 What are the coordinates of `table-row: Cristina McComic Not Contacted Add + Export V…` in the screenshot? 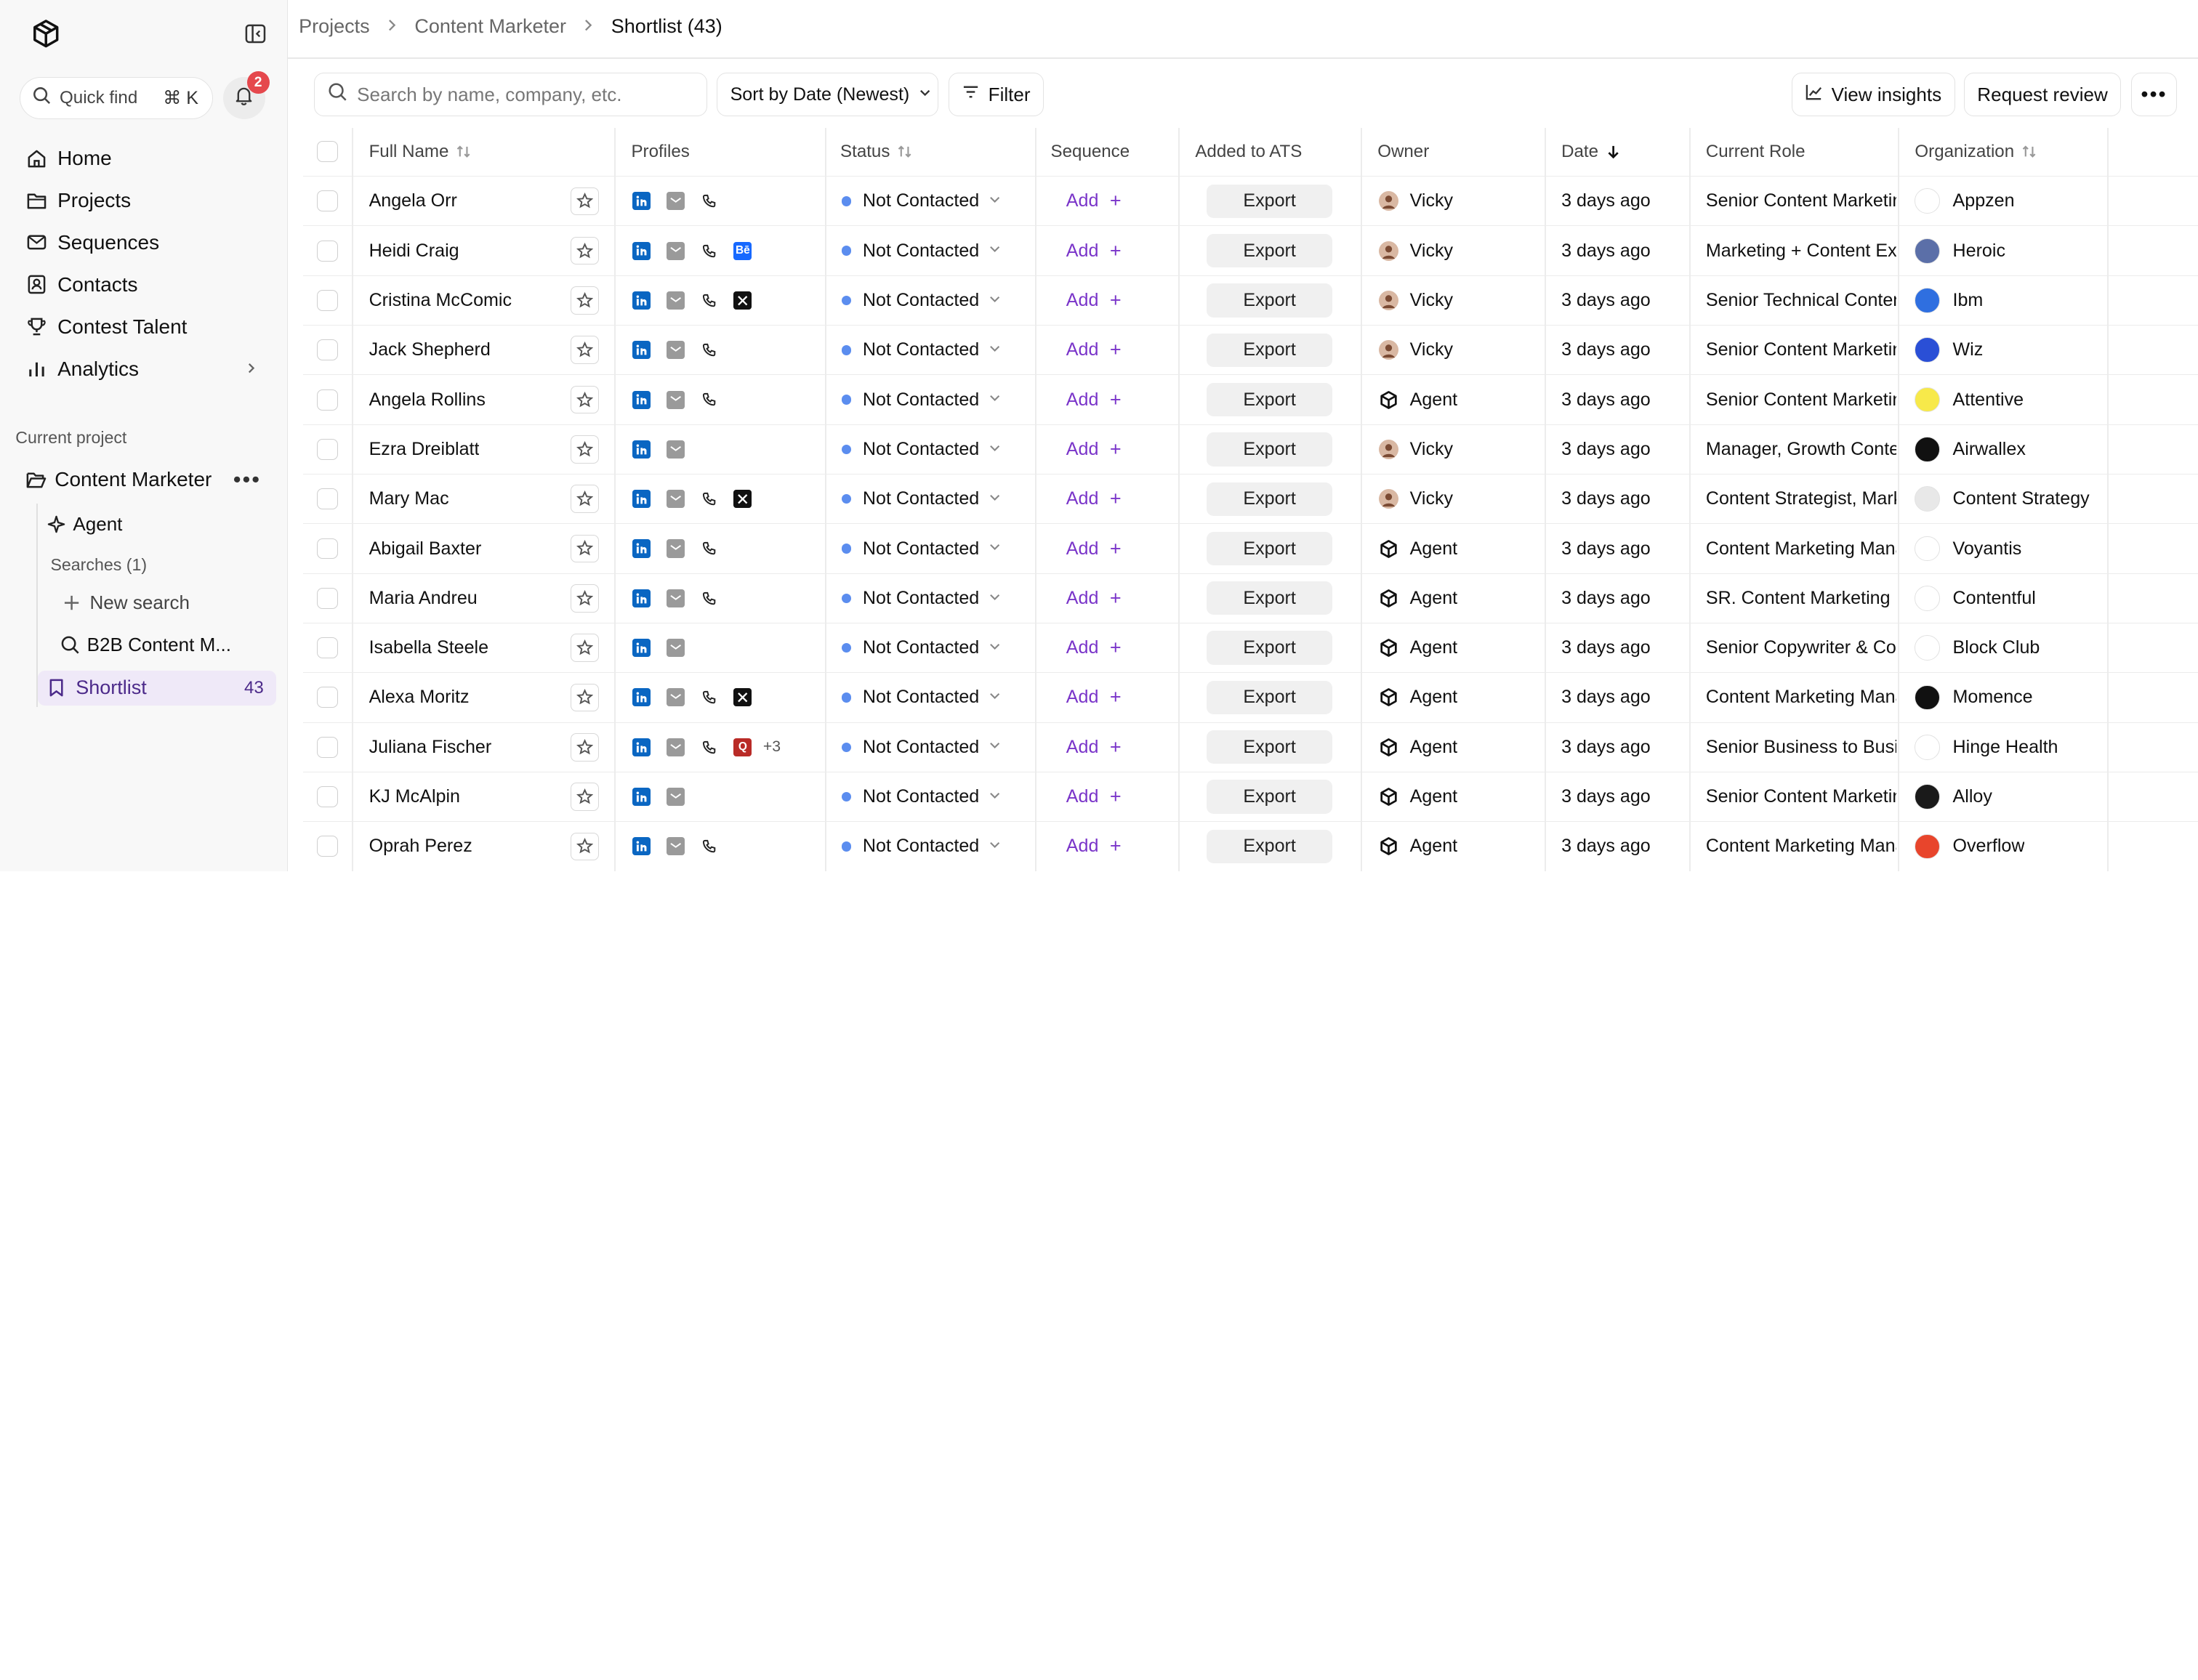 It's located at (1250, 301).